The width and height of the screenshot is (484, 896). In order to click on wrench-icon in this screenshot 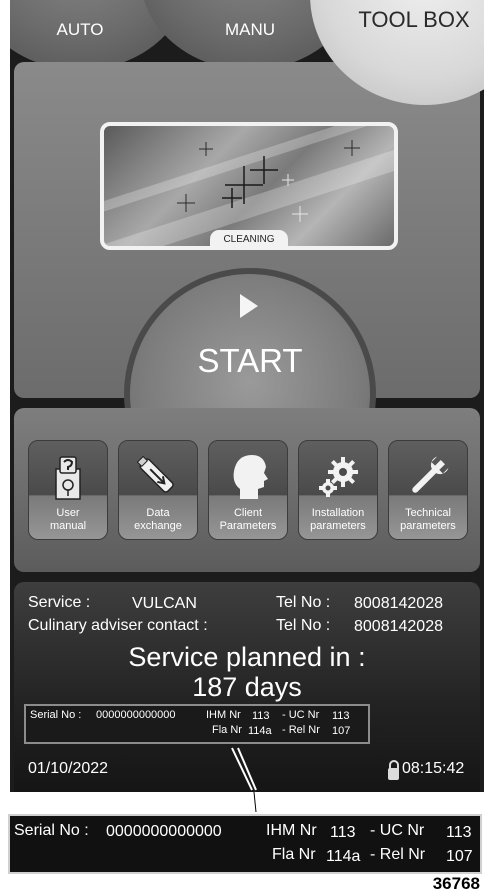, I will do `click(428, 477)`.